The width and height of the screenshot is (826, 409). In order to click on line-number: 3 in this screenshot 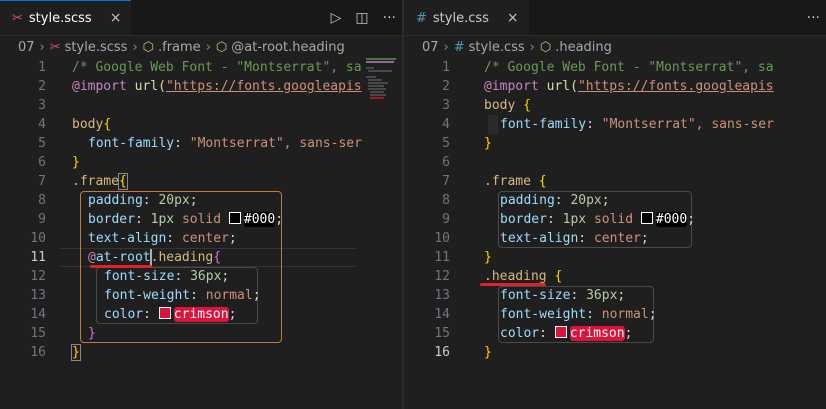, I will do `click(42, 105)`.